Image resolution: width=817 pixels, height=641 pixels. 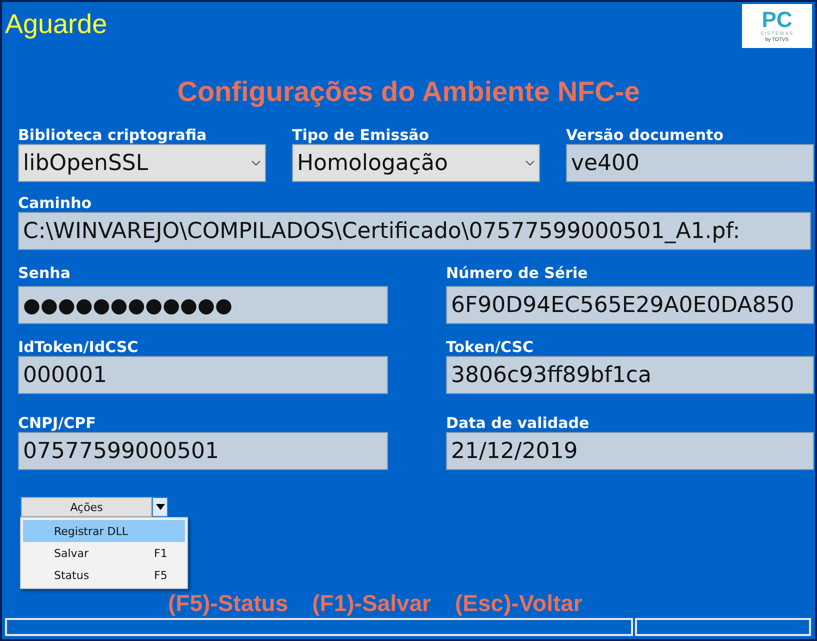 I want to click on input-field: 3806c93ff89bf1ca, so click(x=630, y=375).